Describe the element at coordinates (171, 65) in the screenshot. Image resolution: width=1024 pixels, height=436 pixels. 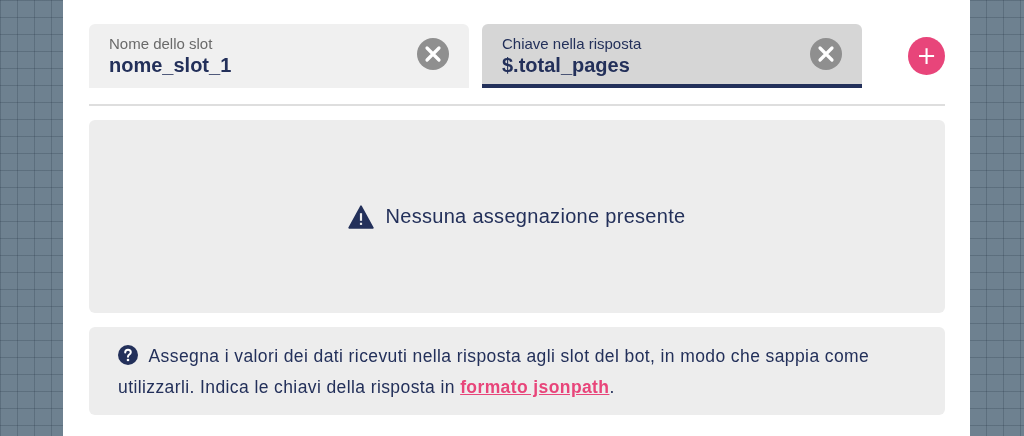
I see `field-value: nome_slot_1` at that location.